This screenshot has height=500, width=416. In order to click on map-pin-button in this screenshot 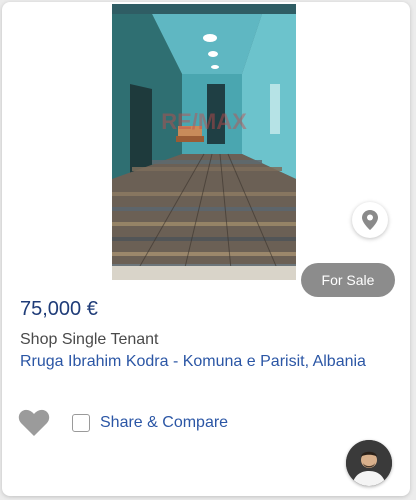, I will do `click(370, 220)`.